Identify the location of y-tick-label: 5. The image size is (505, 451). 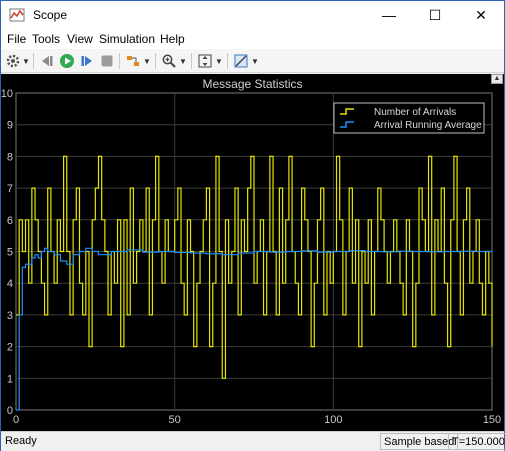
(10, 253).